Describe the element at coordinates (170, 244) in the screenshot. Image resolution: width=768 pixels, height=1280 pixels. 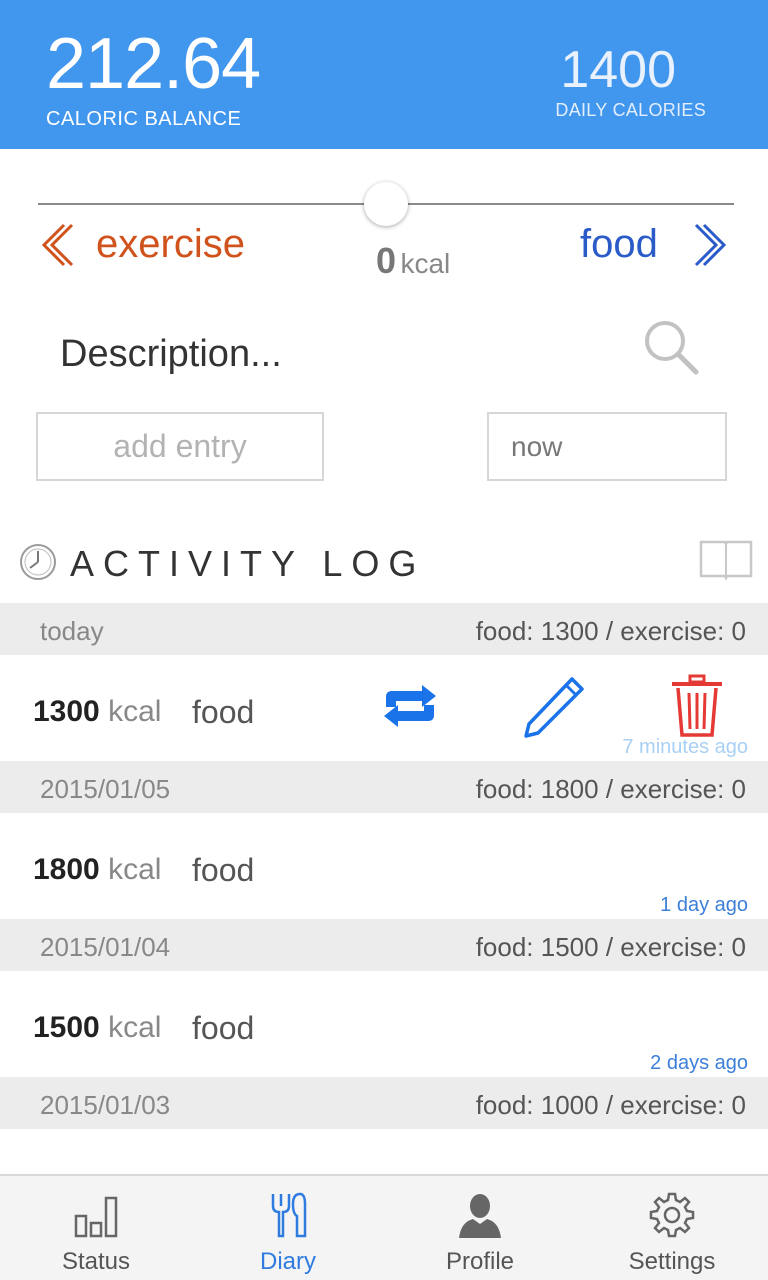
I see `exercise-mode-label: exercise` at that location.